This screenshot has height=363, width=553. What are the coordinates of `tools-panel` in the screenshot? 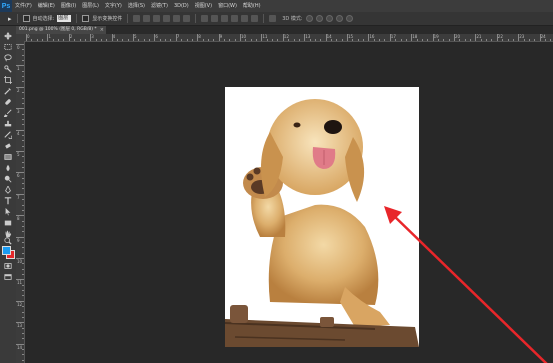 It's located at (8, 194).